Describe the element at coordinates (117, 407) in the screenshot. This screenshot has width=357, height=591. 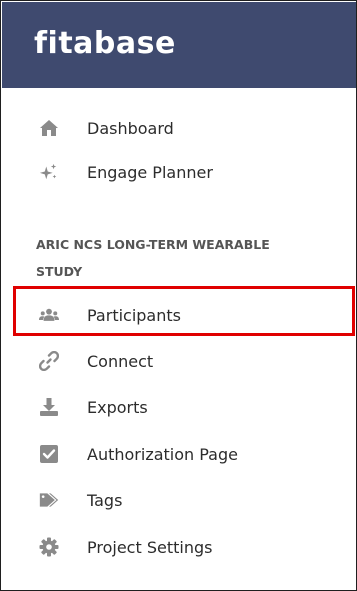
I see `nav-label-exports: Exports` at that location.